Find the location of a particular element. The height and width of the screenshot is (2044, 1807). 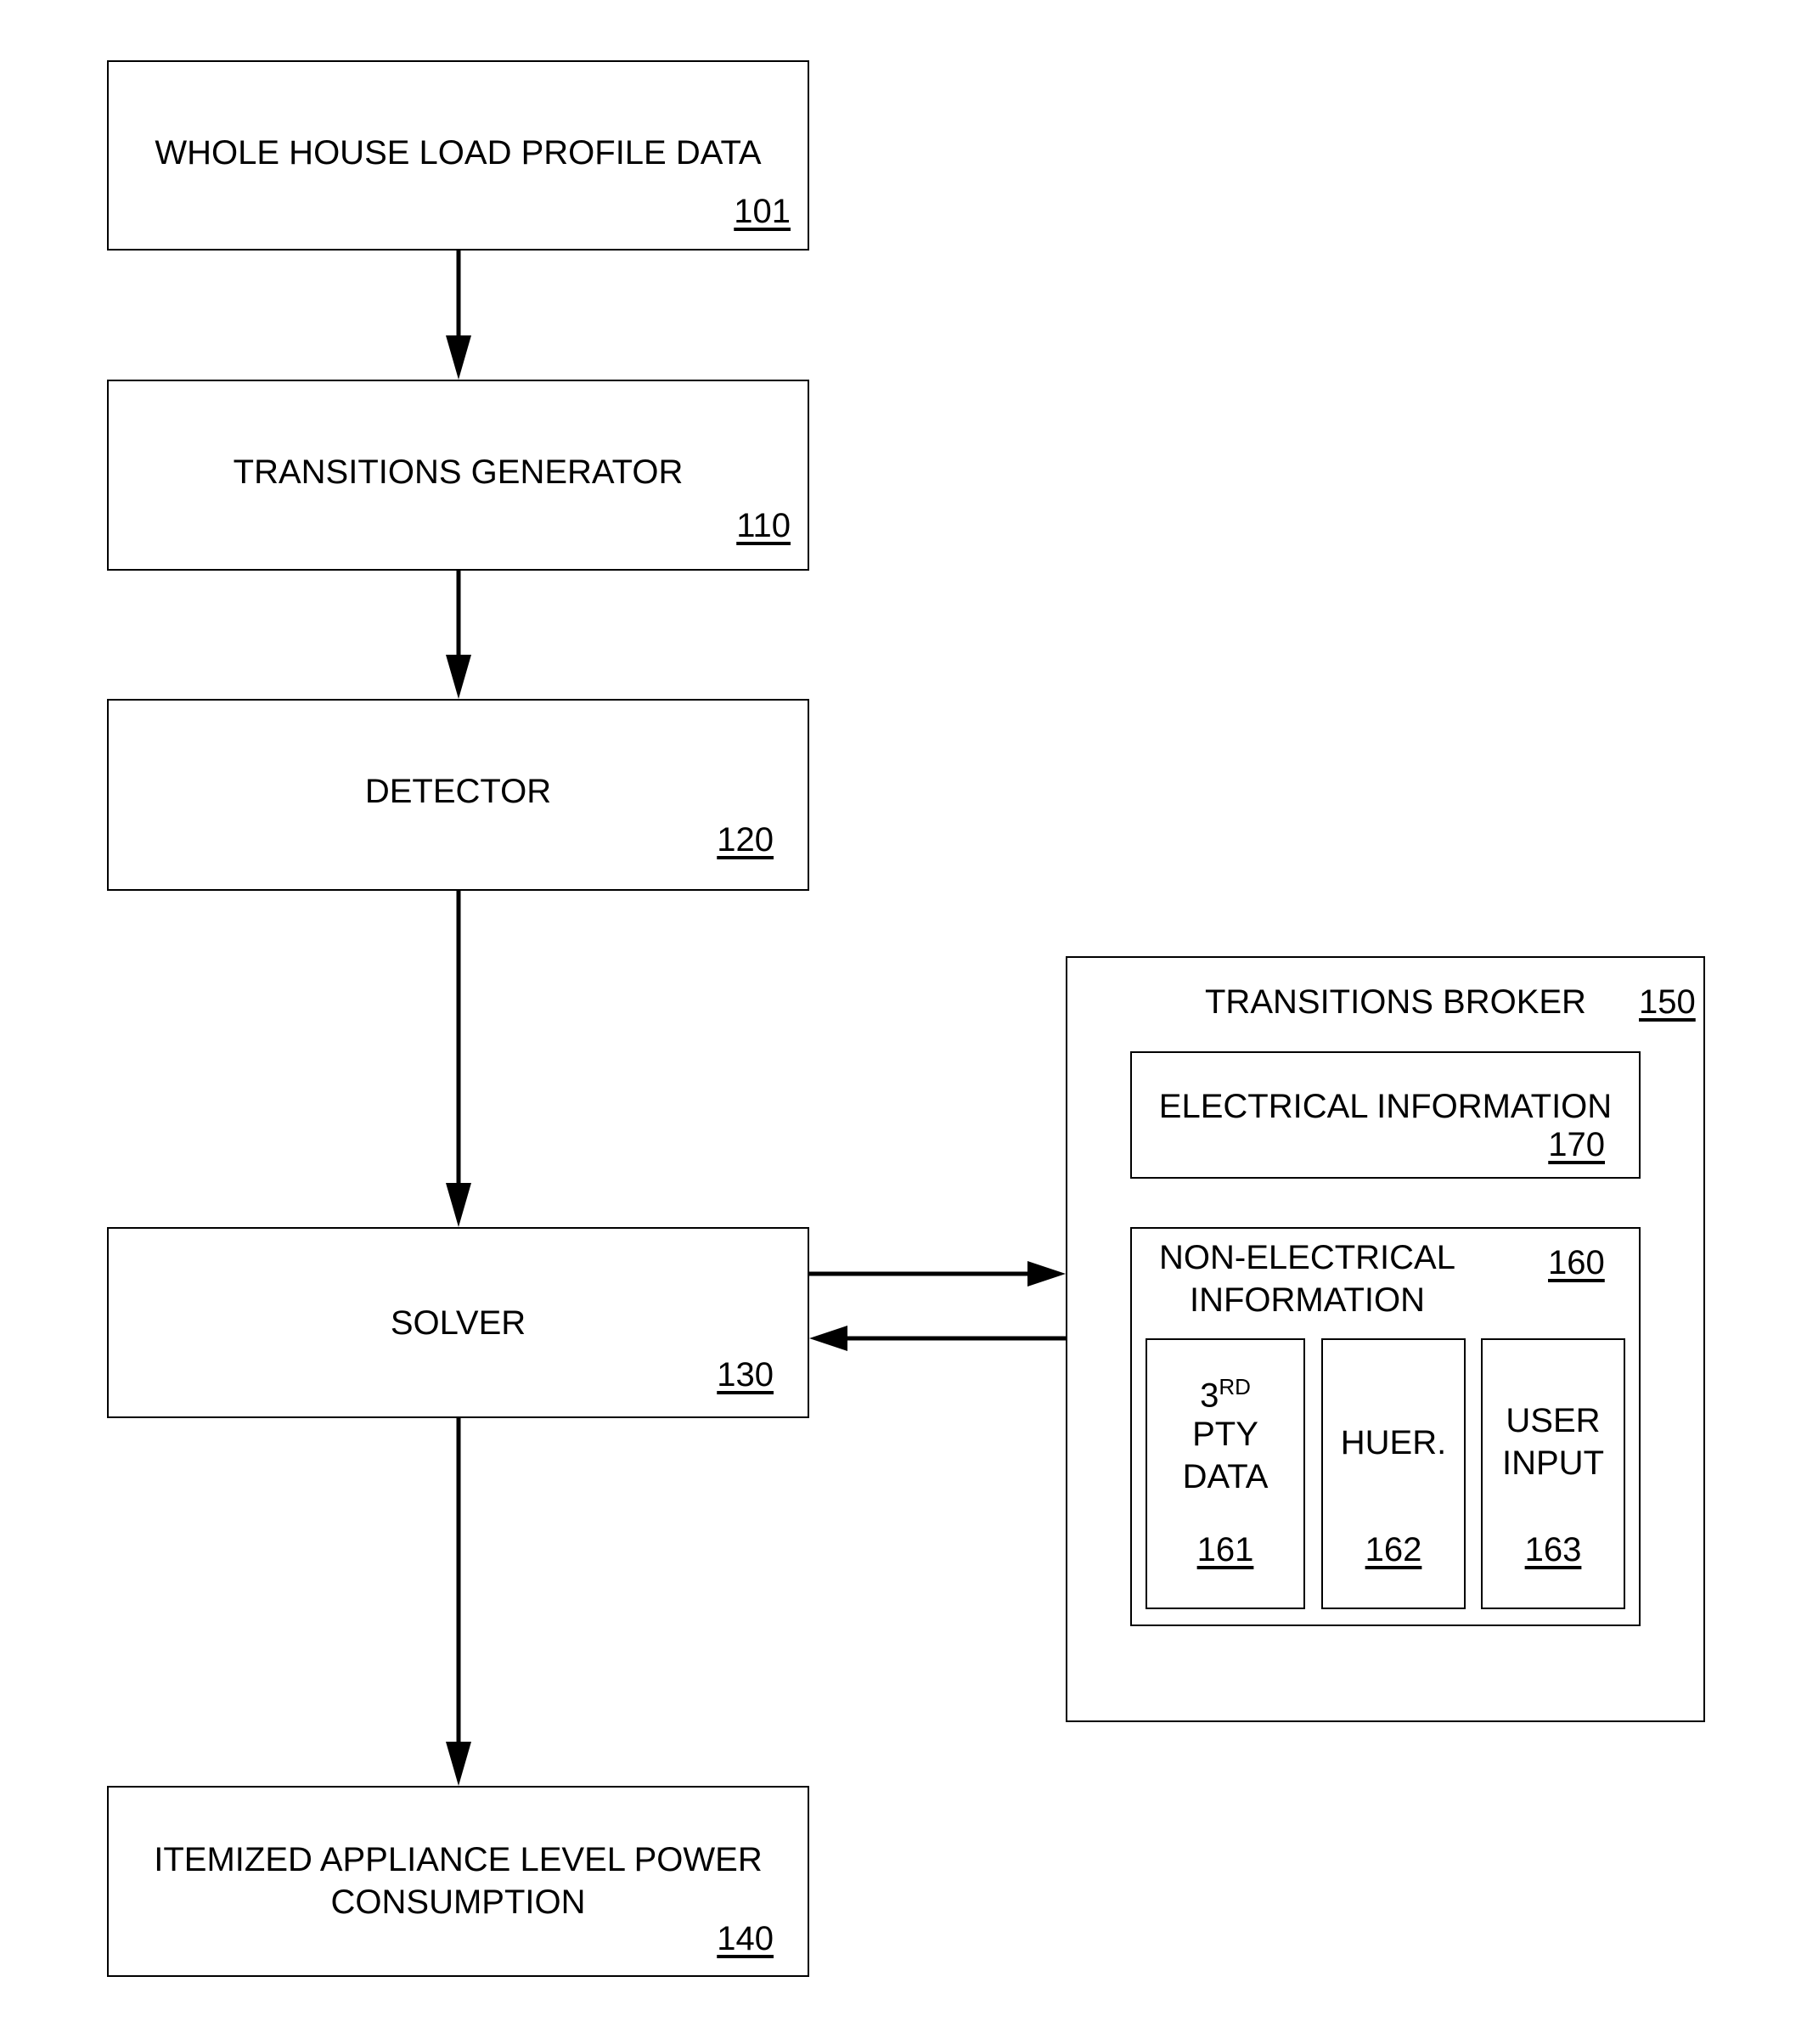

block-label-line1: 3RD is located at coordinates (1225, 1391).